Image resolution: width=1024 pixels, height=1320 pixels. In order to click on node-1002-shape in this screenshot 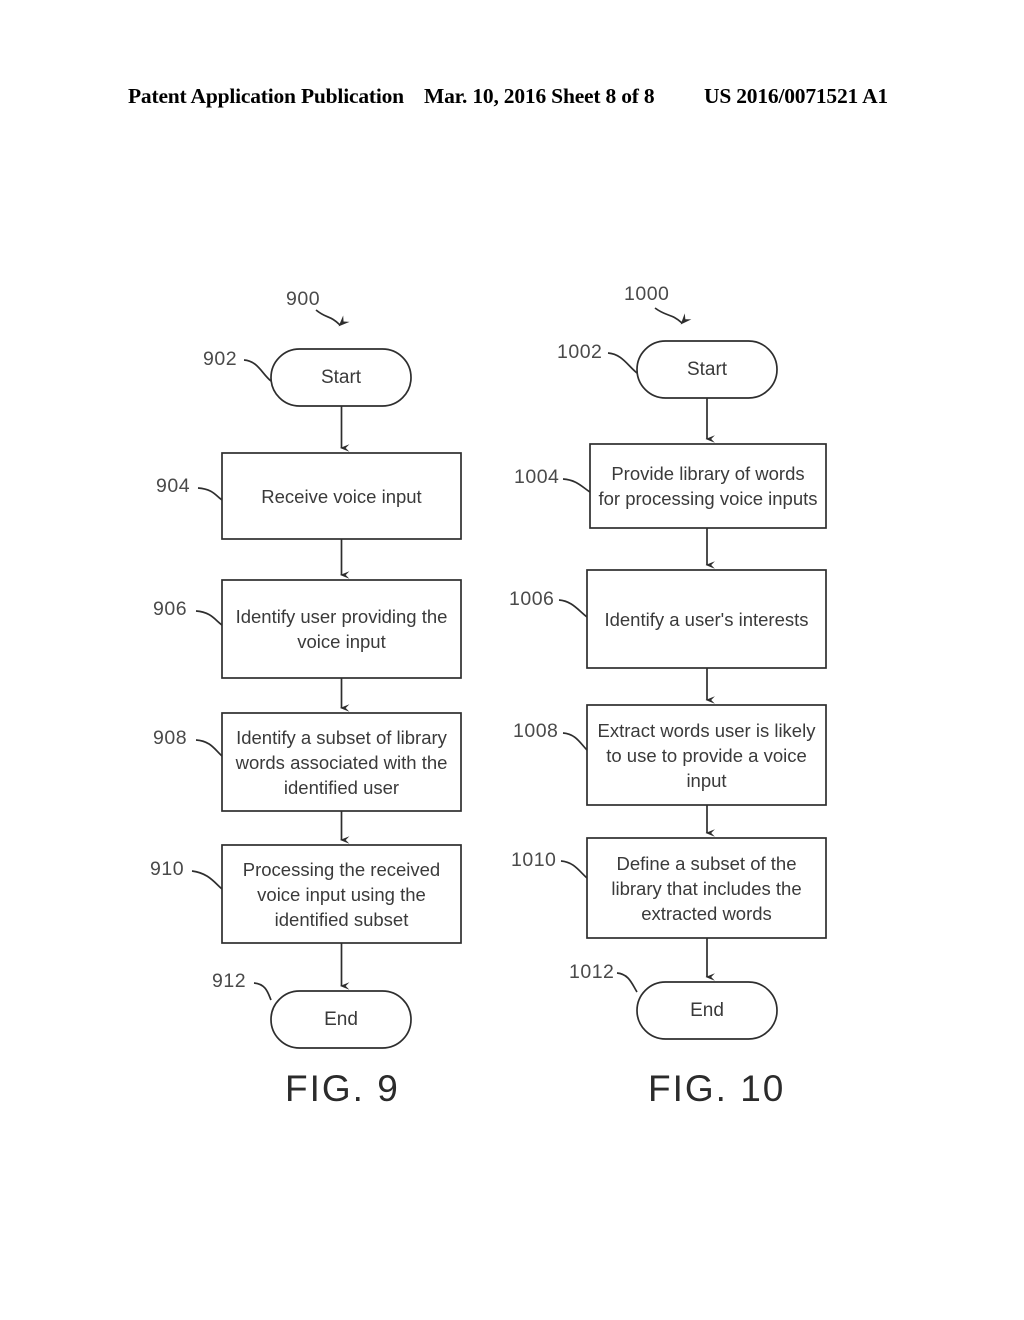, I will do `click(707, 369)`.